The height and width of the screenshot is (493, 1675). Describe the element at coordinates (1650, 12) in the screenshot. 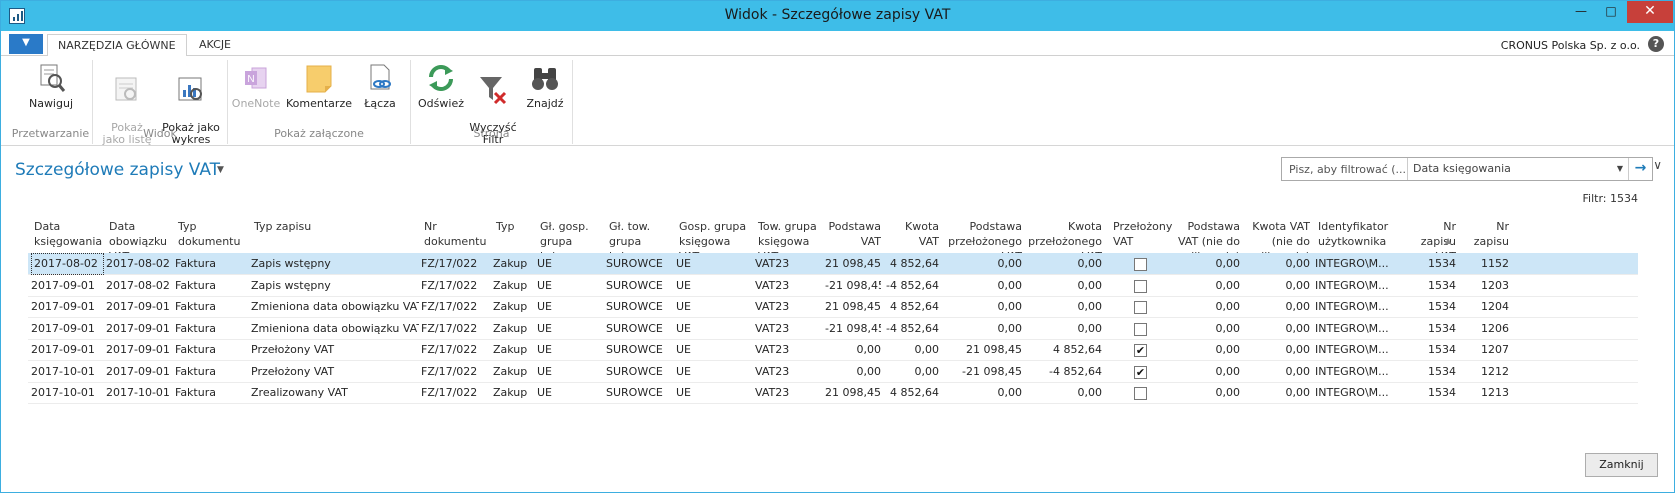

I see `close-window-icon: ✕` at that location.